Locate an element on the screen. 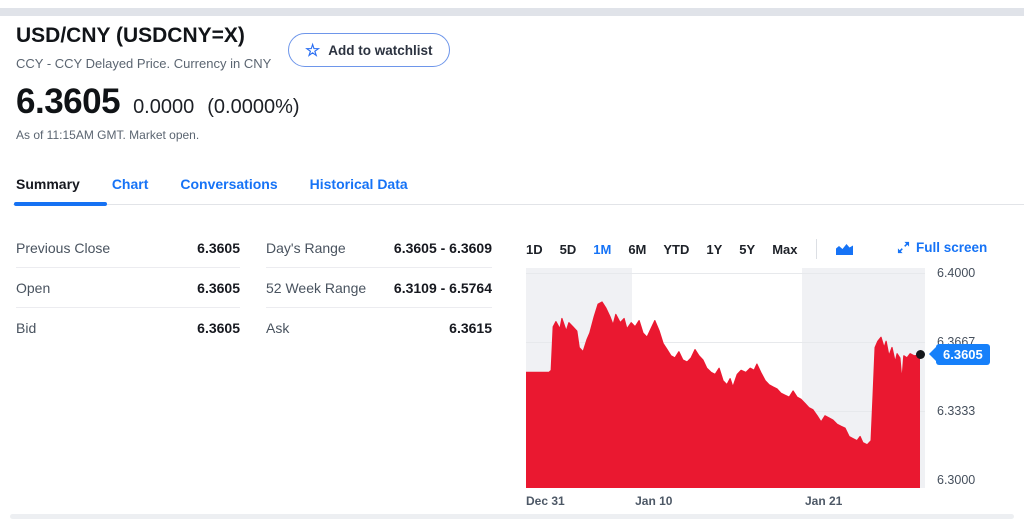 The width and height of the screenshot is (1024, 528). quote-label-52-week-range: 52 Week Range is located at coordinates (316, 287).